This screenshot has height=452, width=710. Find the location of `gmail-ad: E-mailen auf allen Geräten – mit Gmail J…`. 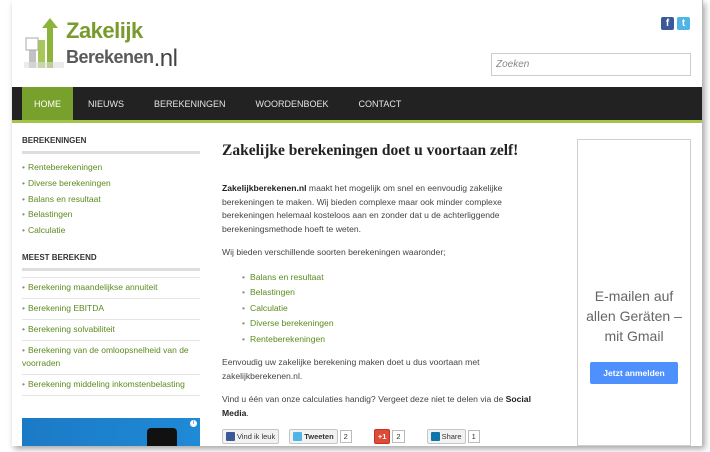

gmail-ad: E-mailen auf allen Geräten – mit Gmail J… is located at coordinates (634, 292).